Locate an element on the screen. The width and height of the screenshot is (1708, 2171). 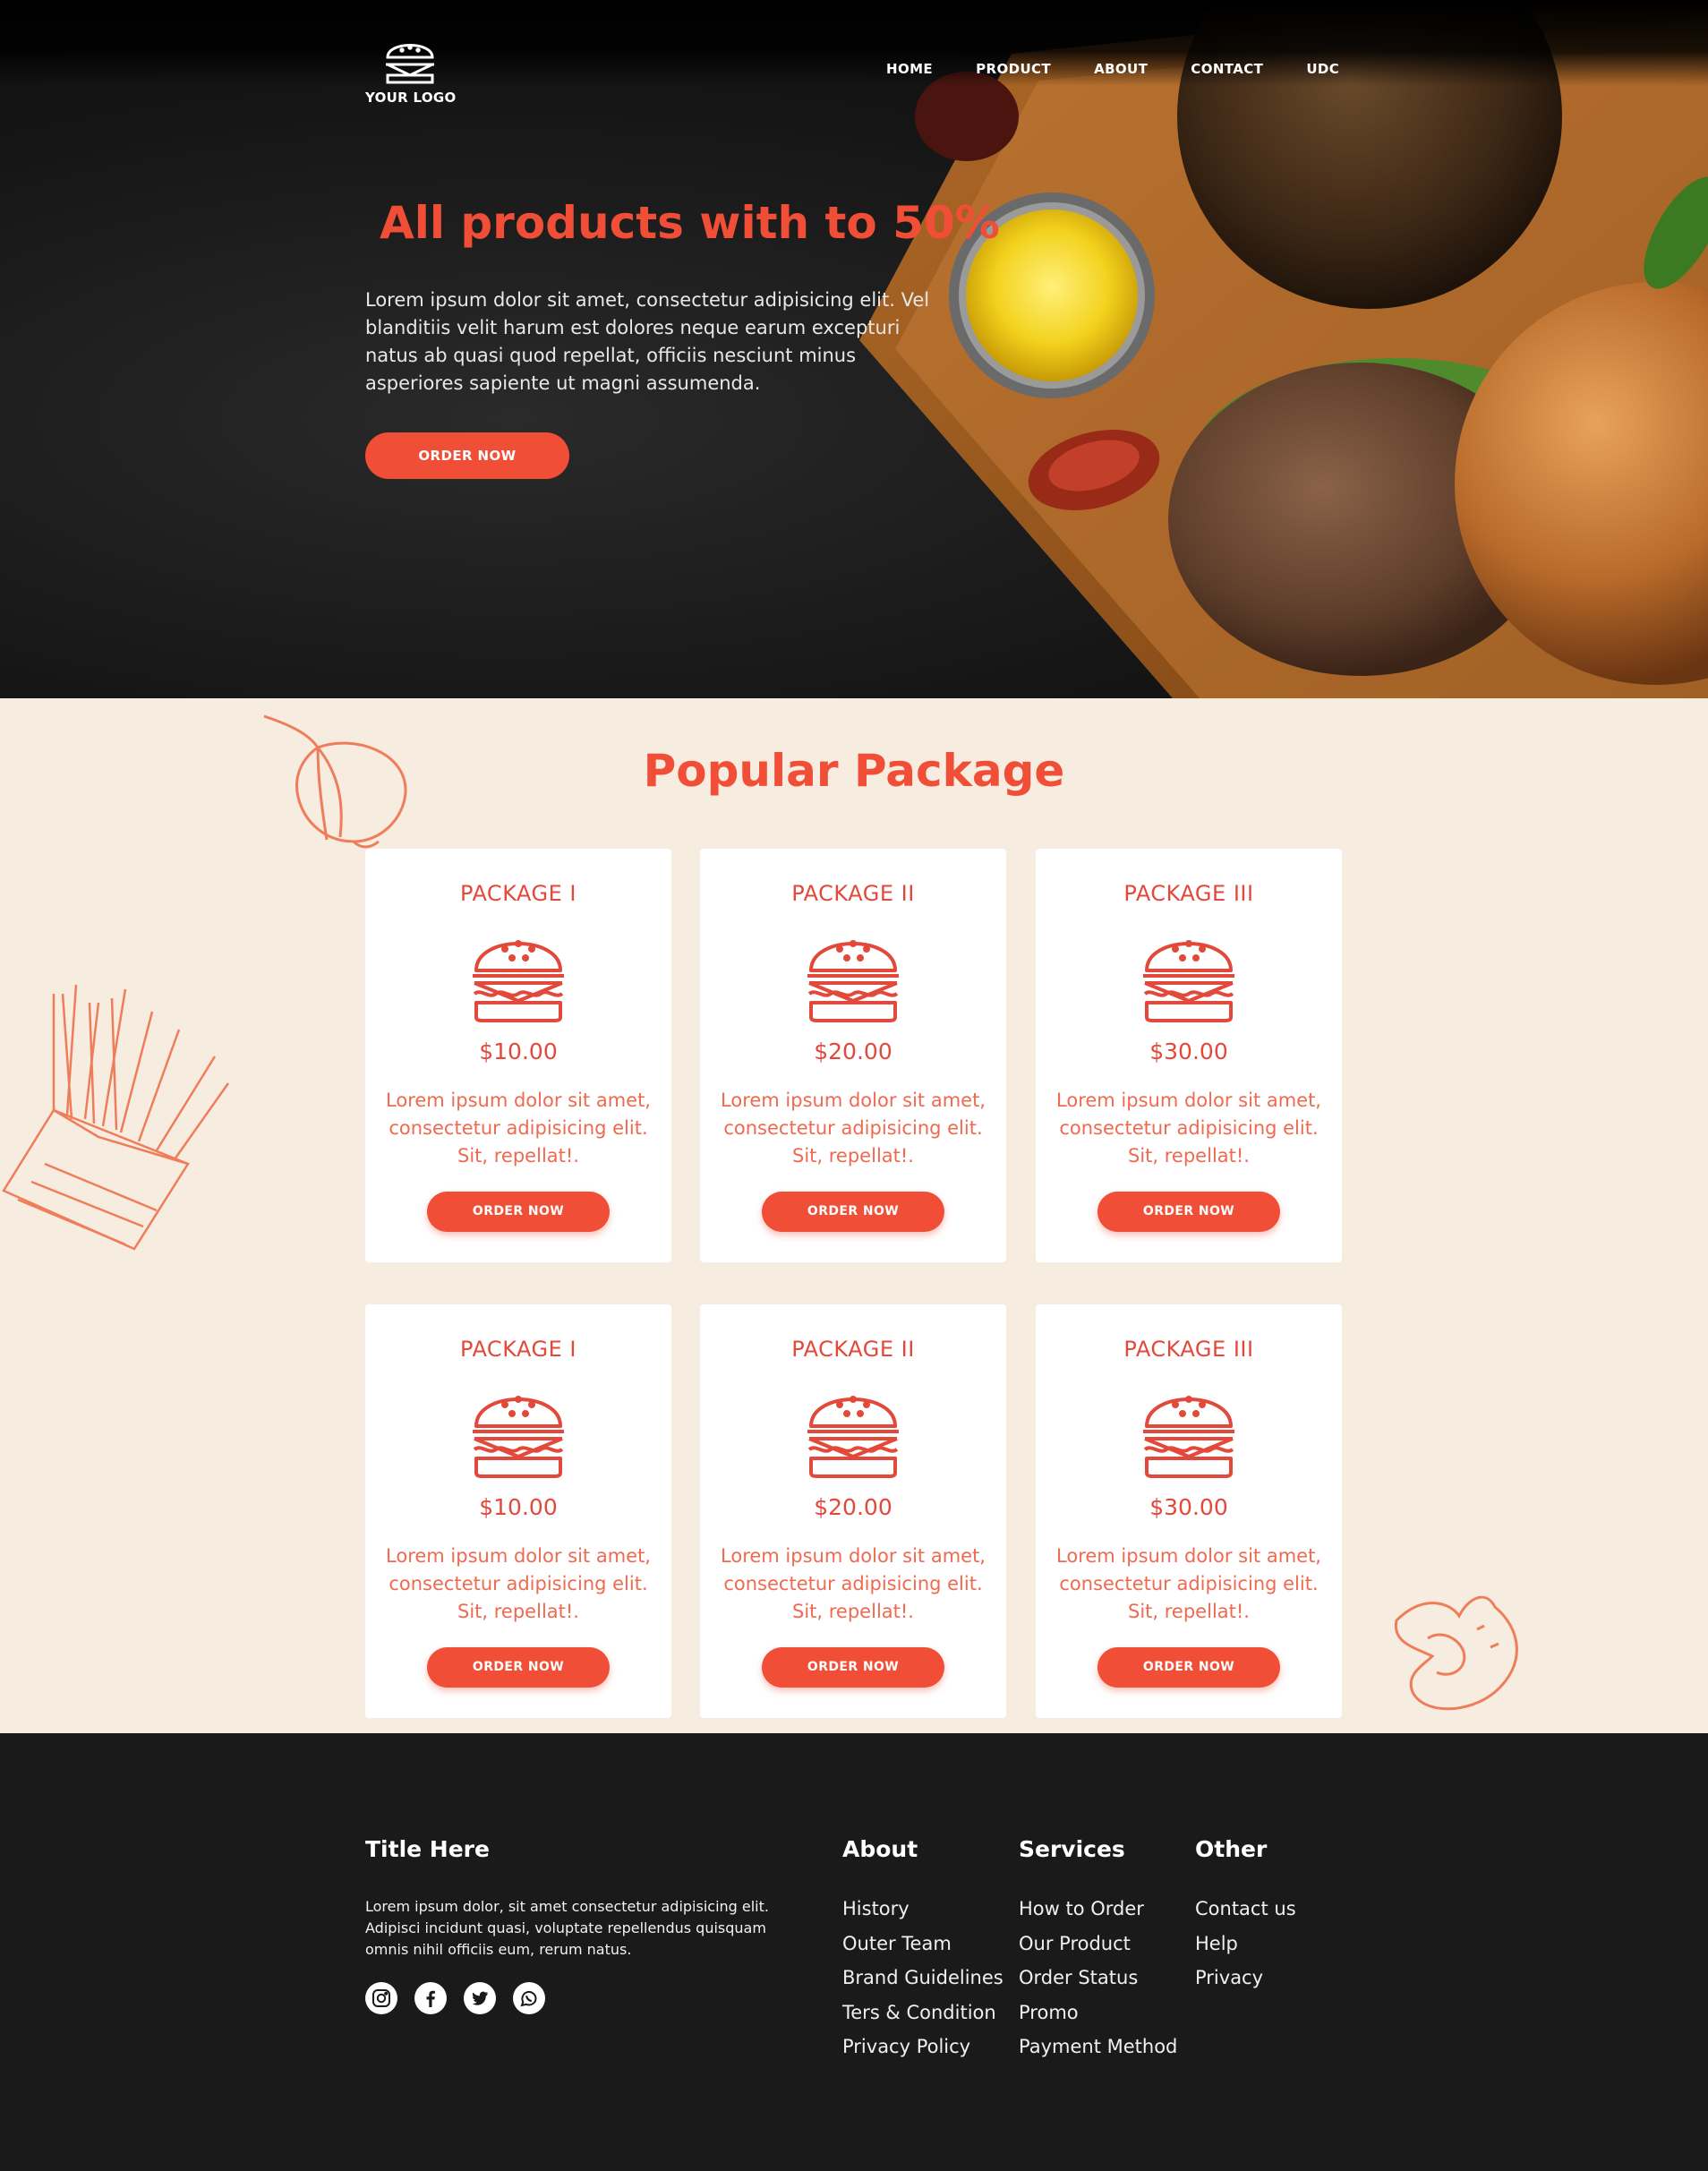
footer-link: Contact us is located at coordinates (1245, 1908).